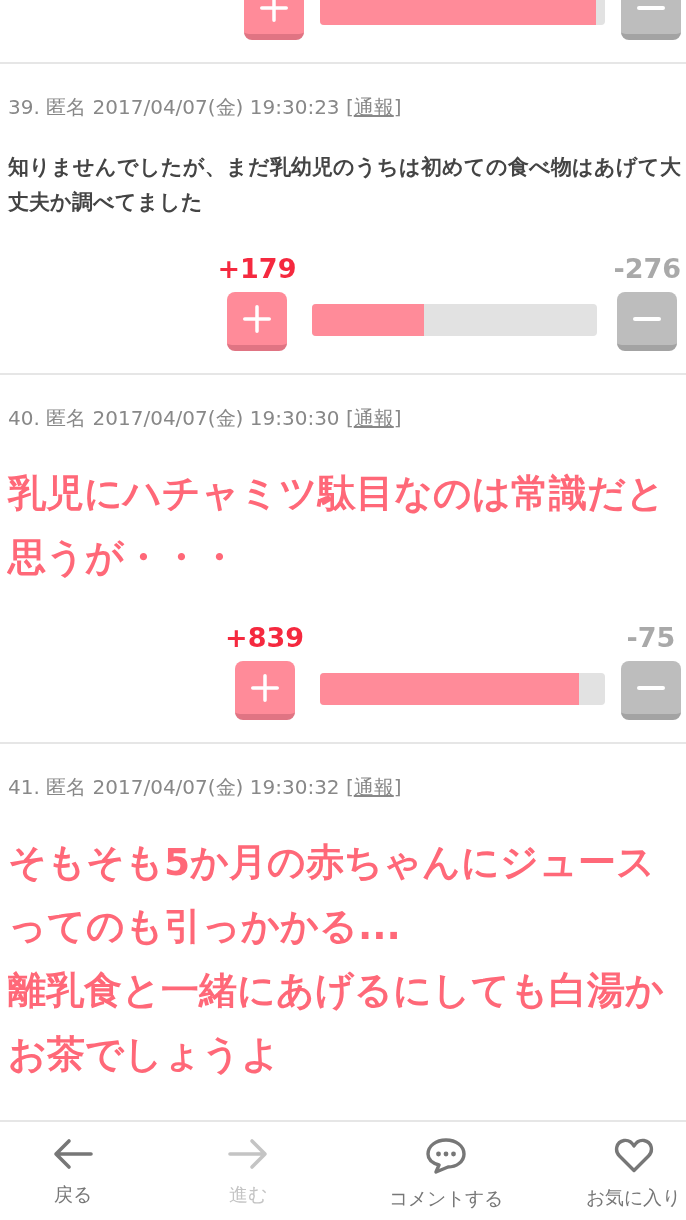  I want to click on comment-button: コメントする, so click(446, 1171).